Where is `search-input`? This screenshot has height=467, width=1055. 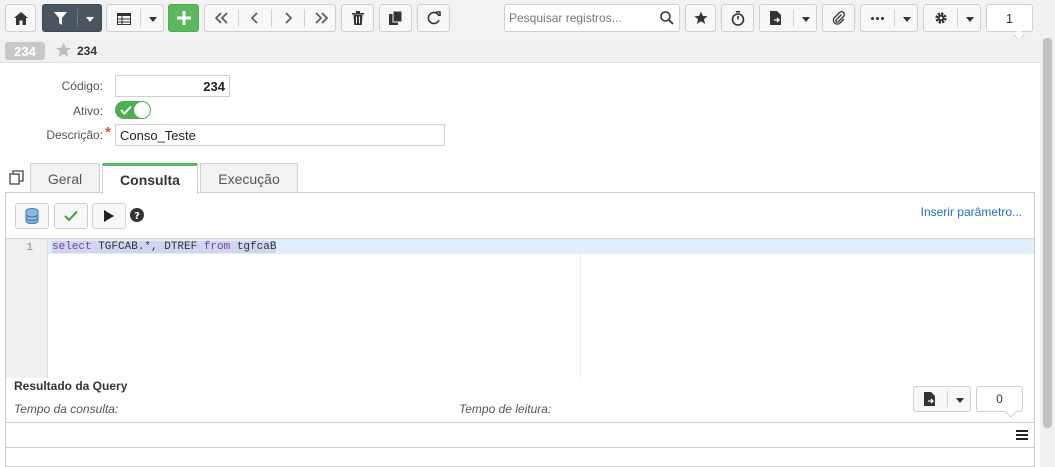 search-input is located at coordinates (580, 18).